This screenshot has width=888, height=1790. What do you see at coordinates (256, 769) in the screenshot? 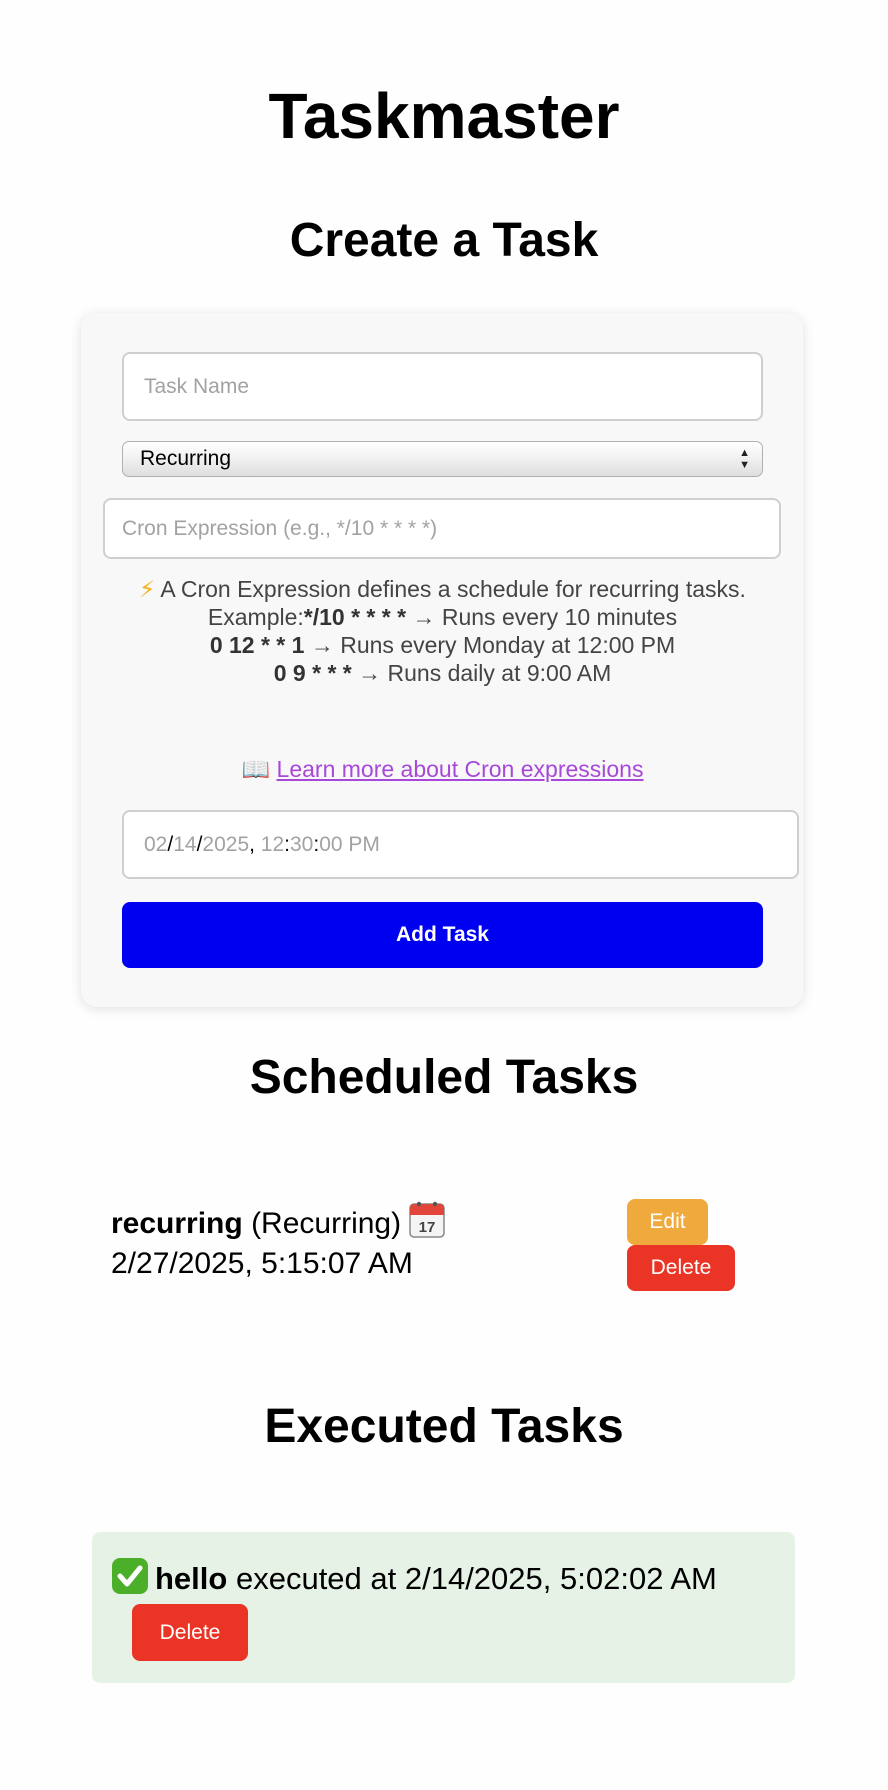
I see `book-icon: 📖` at bounding box center [256, 769].